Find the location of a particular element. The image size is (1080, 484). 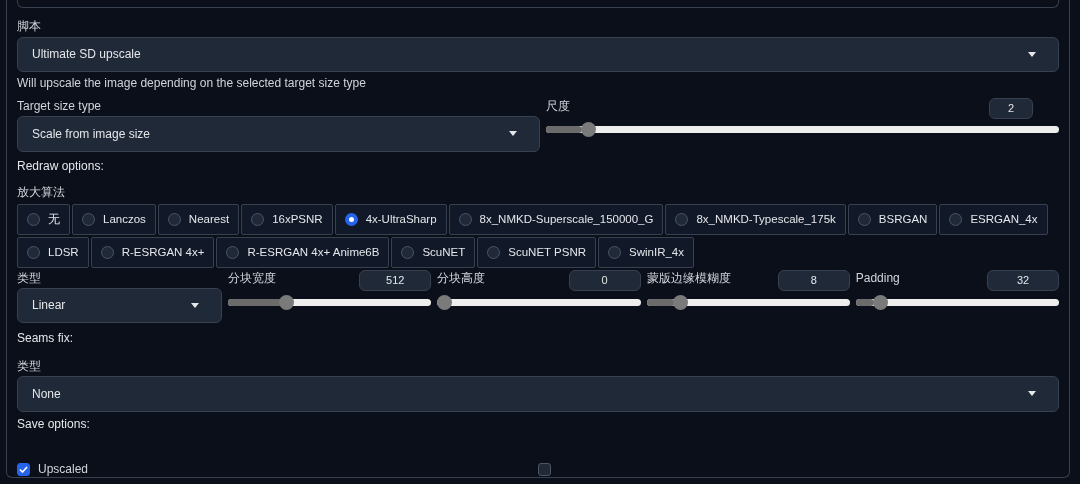

radio-option: SwinIR_4x is located at coordinates (646, 252).